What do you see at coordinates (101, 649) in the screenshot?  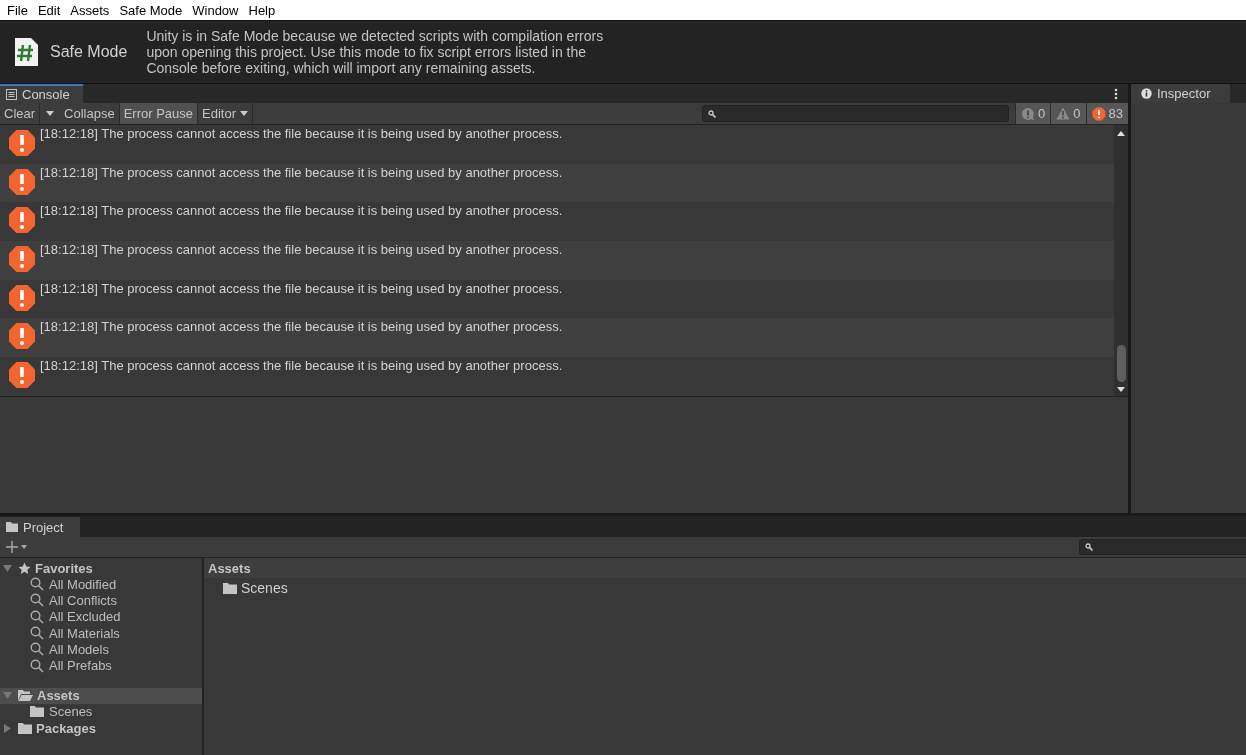 I see `tree-item: All Models` at bounding box center [101, 649].